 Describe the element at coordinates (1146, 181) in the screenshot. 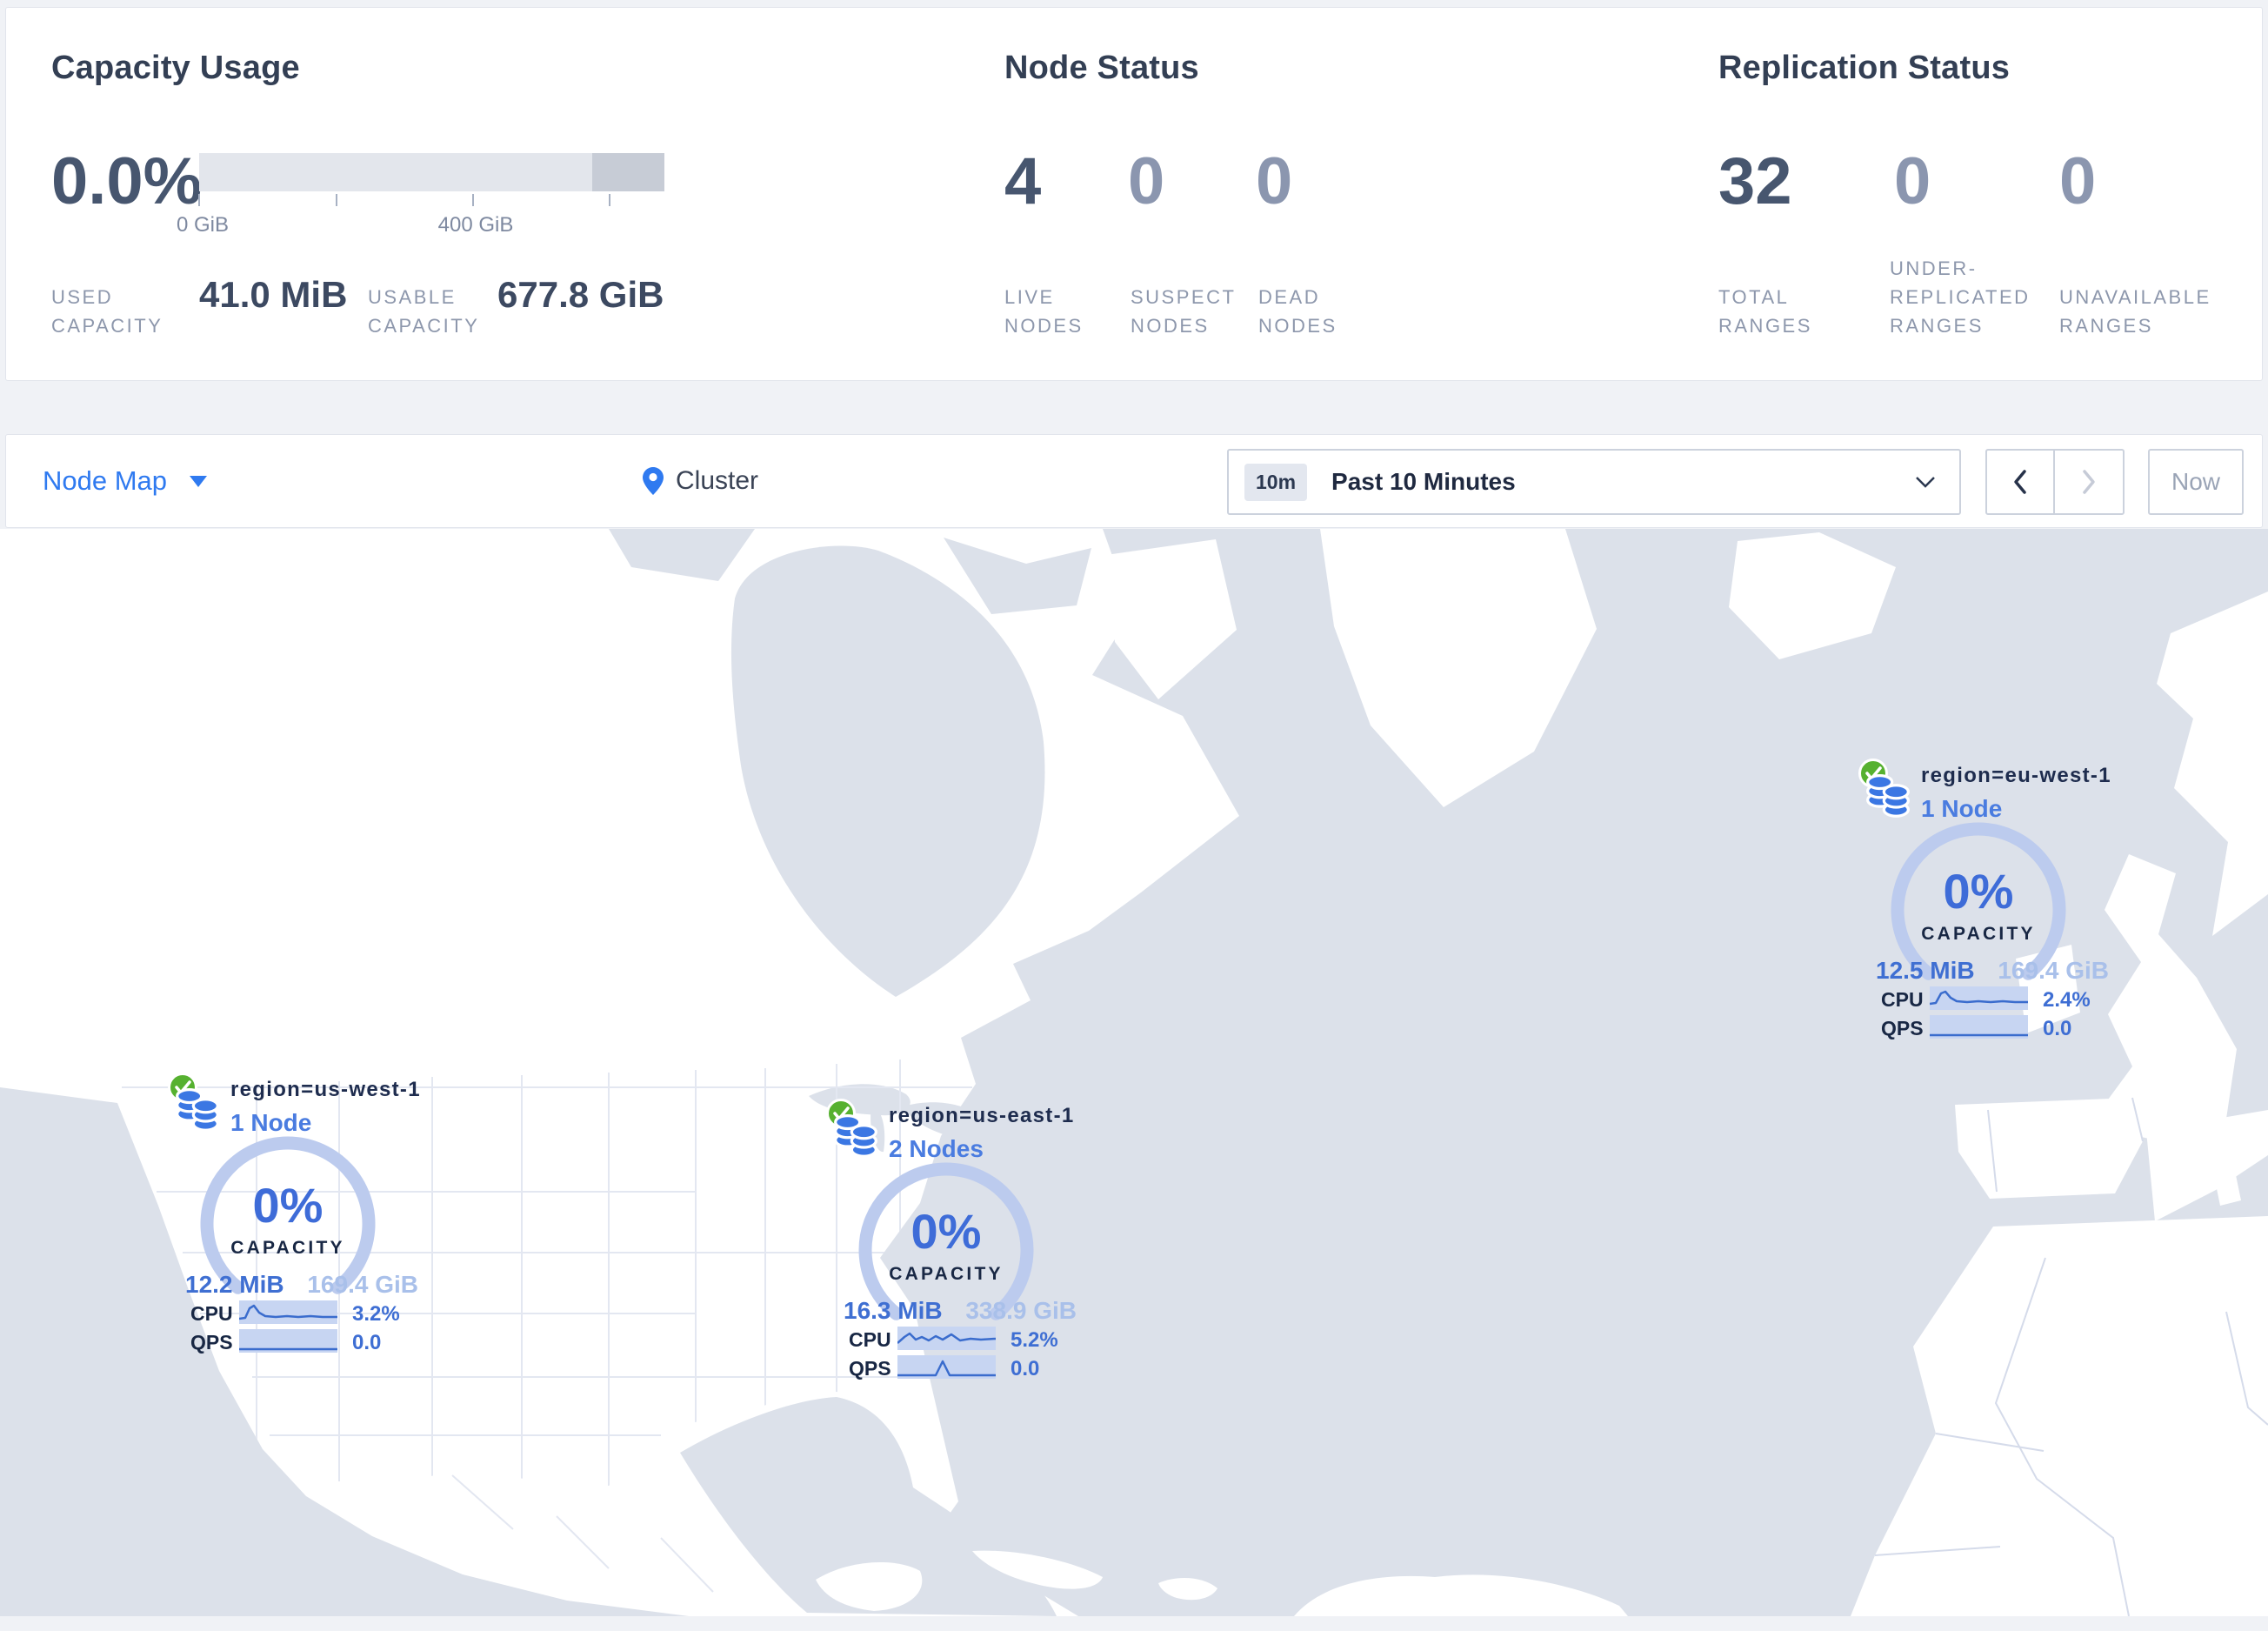

I see `suspect-nodes-value: 0` at that location.